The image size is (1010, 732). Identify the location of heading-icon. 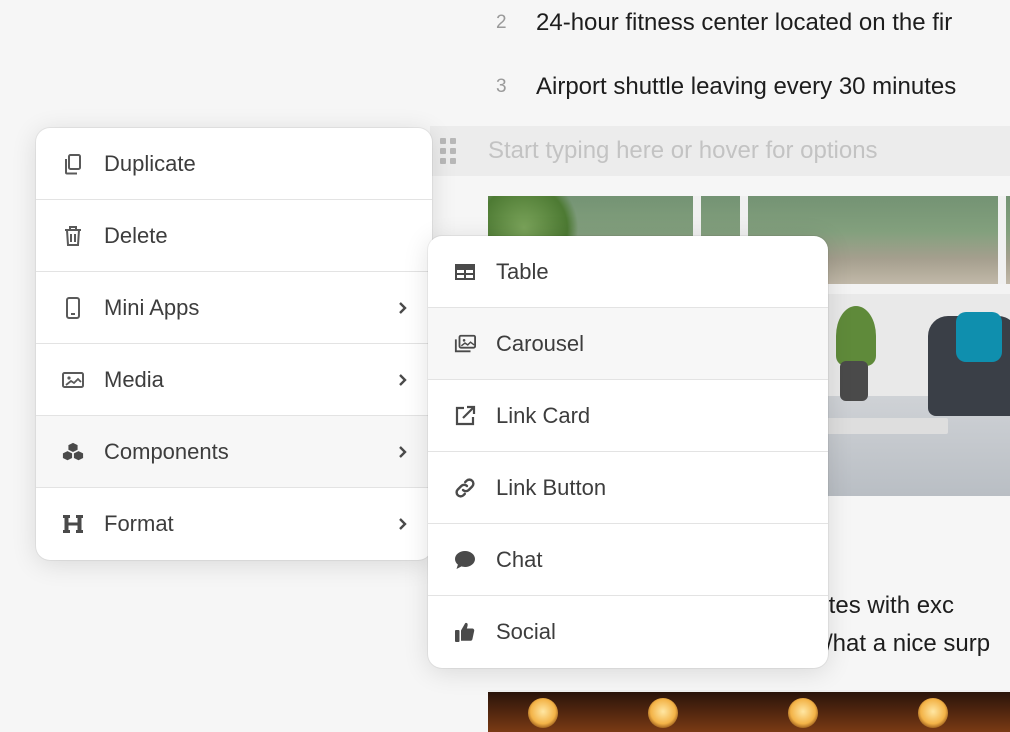
(73, 524).